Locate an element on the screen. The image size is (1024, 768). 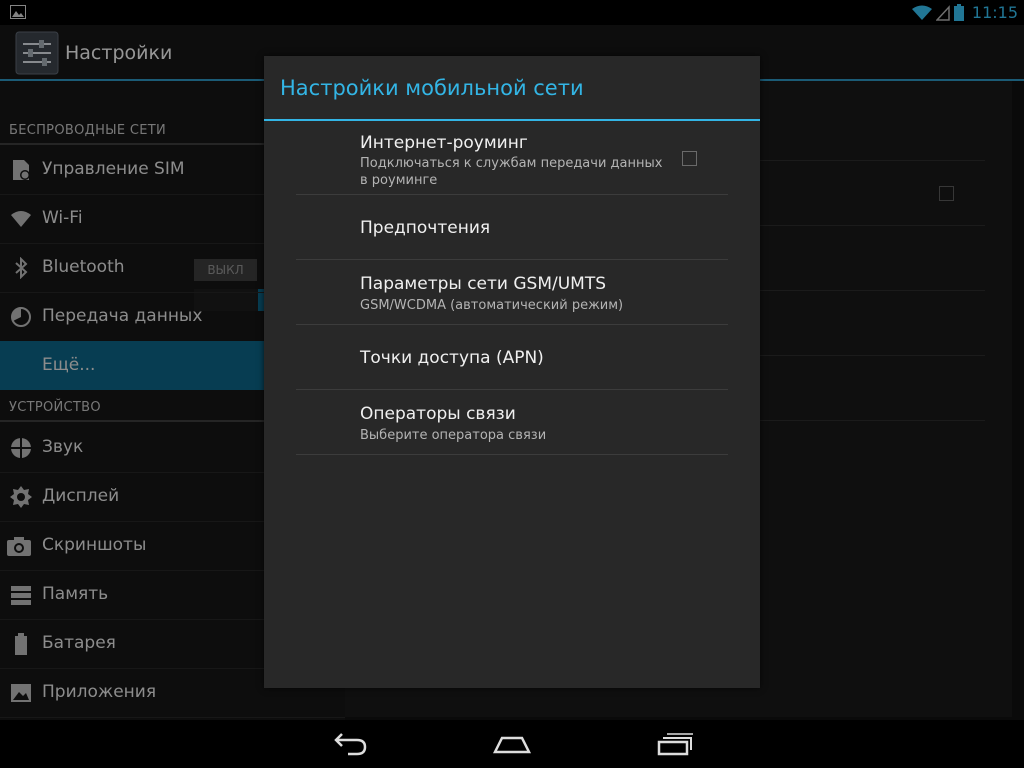
navigation-bar is located at coordinates (512, 744).